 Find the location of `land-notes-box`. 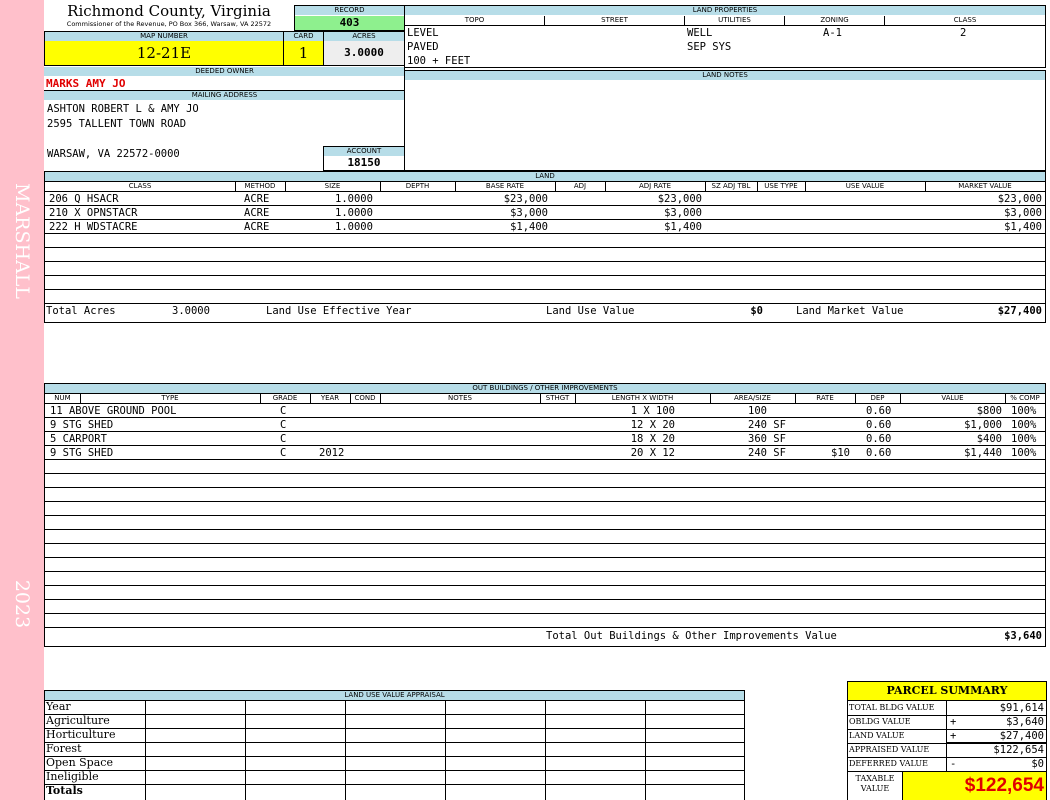

land-notes-box is located at coordinates (725, 120).